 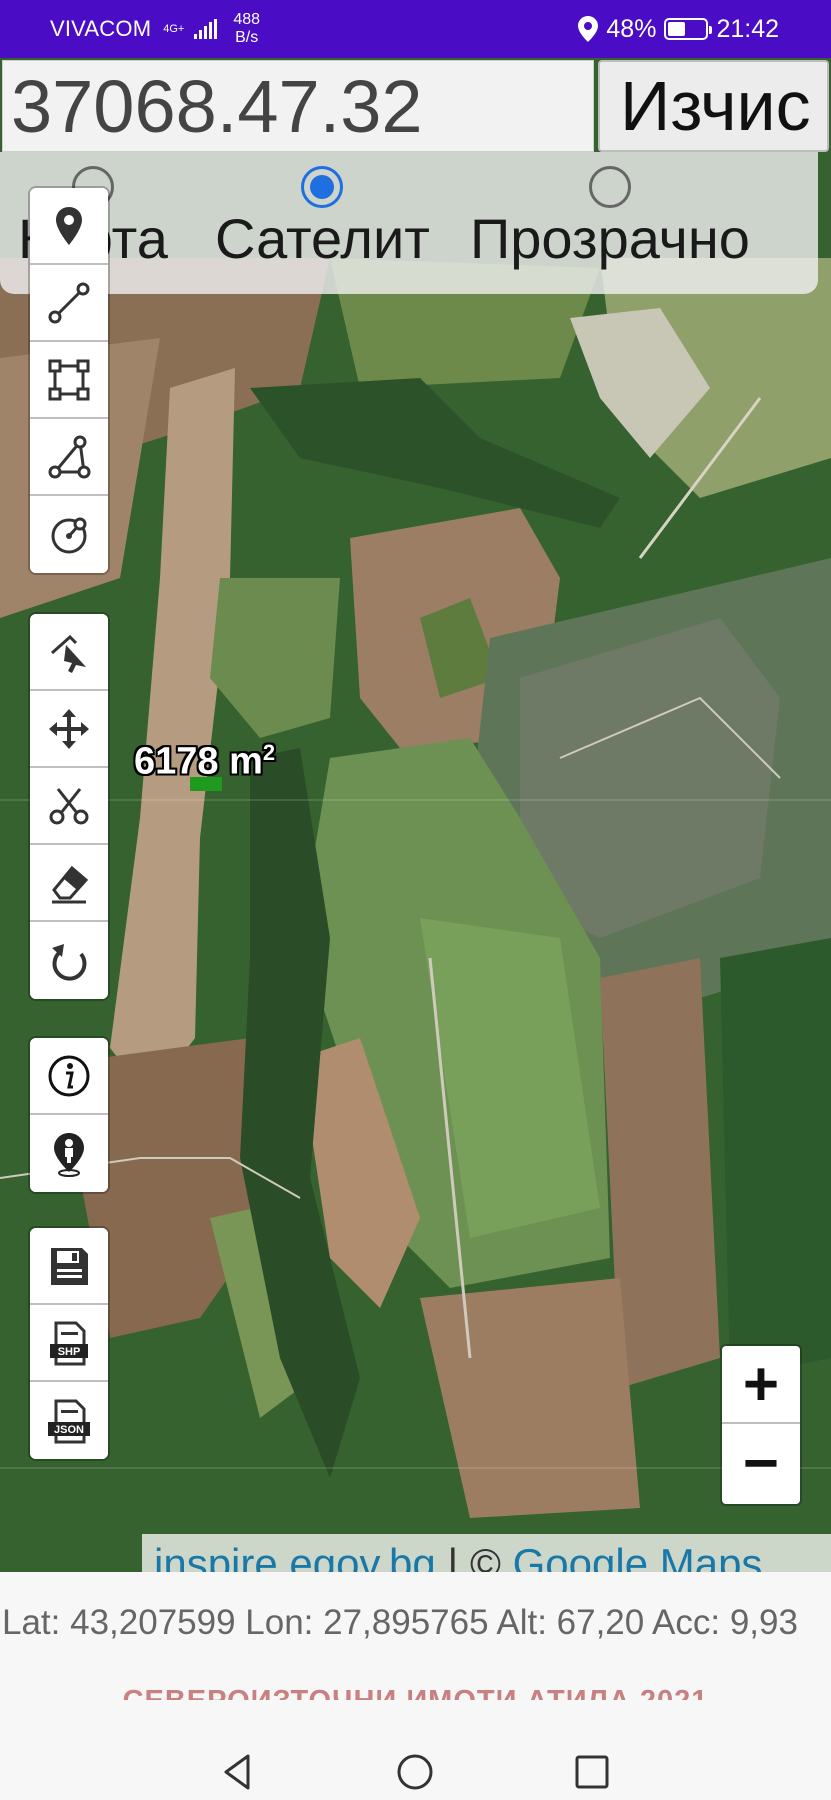 I want to click on area-unit-exponent: 2, so click(x=269, y=752).